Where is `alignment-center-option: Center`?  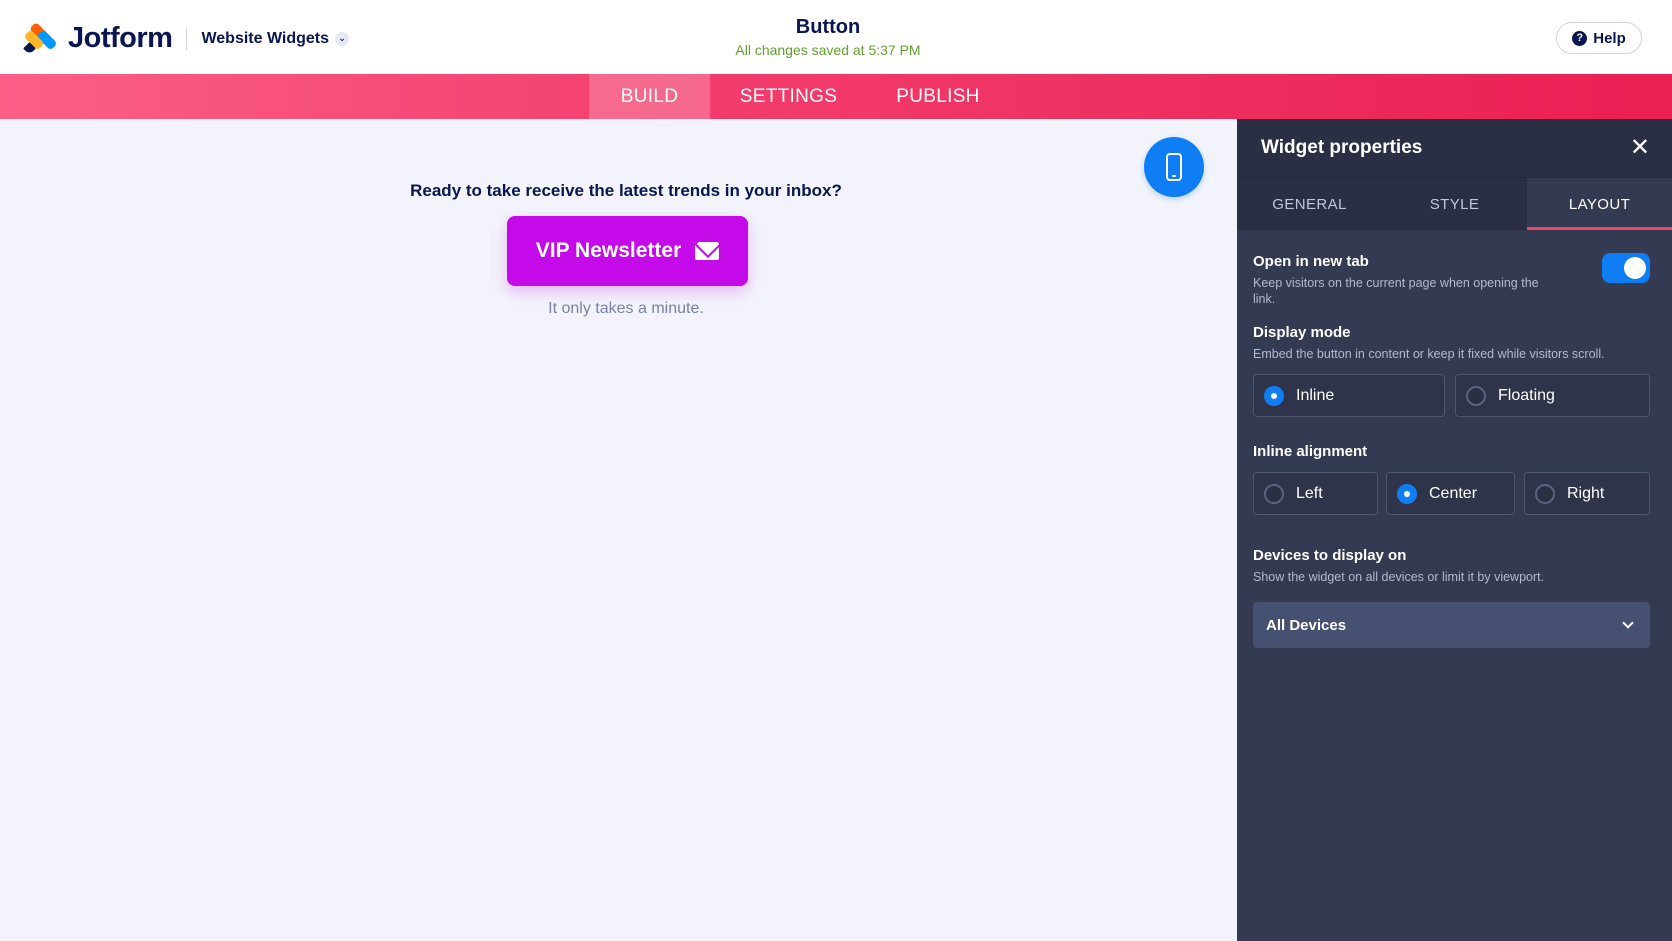
alignment-center-option: Center is located at coordinates (1450, 493).